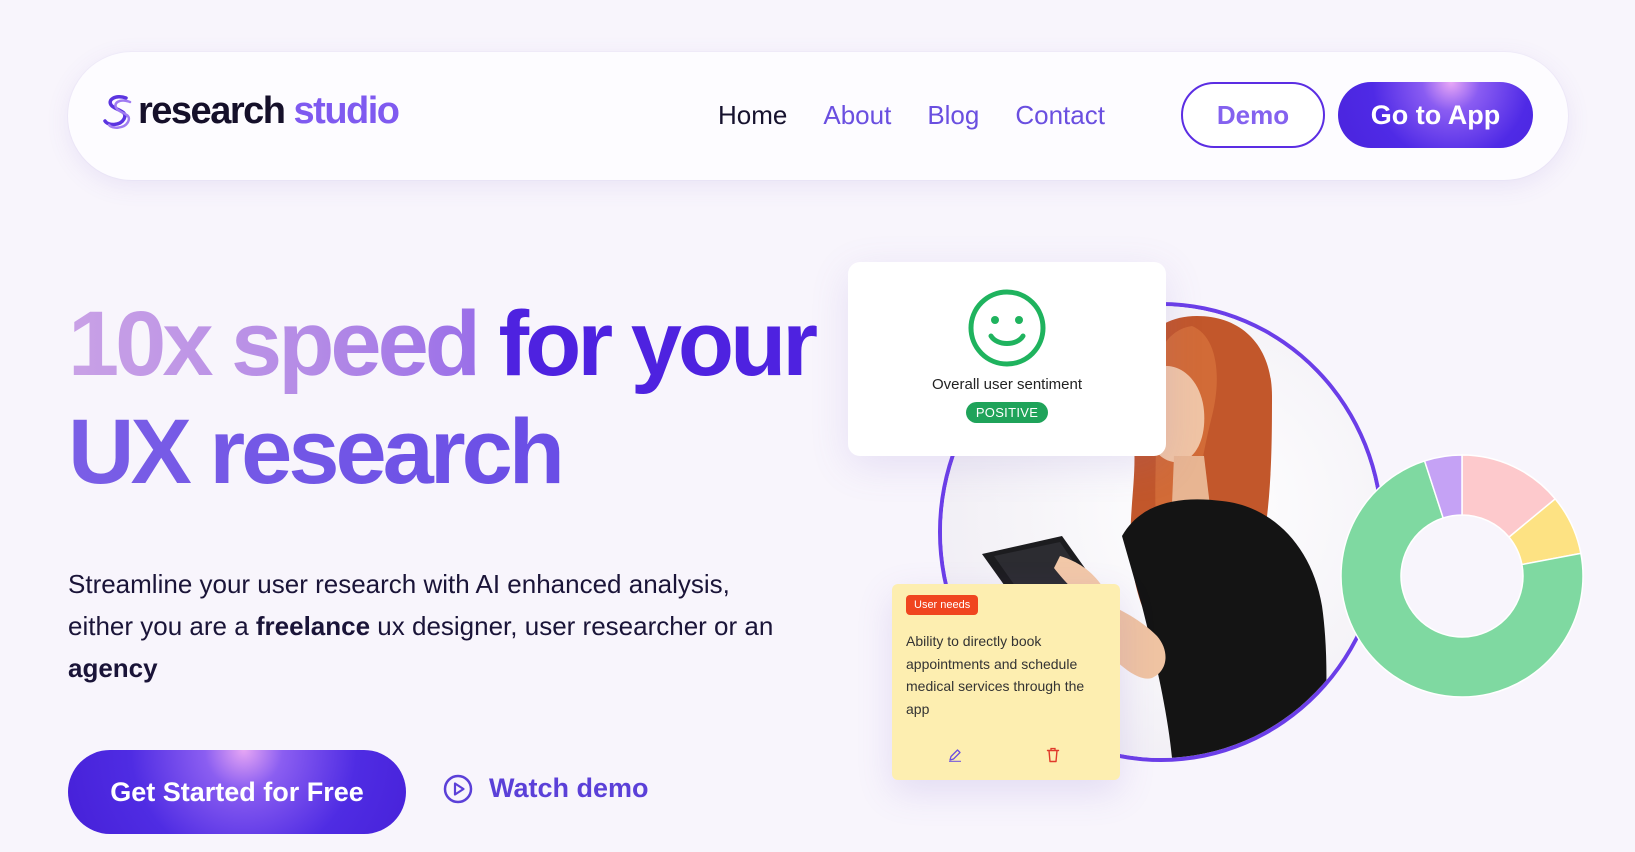  What do you see at coordinates (1007, 384) in the screenshot?
I see `sentiment-label: Overall user sentiment` at bounding box center [1007, 384].